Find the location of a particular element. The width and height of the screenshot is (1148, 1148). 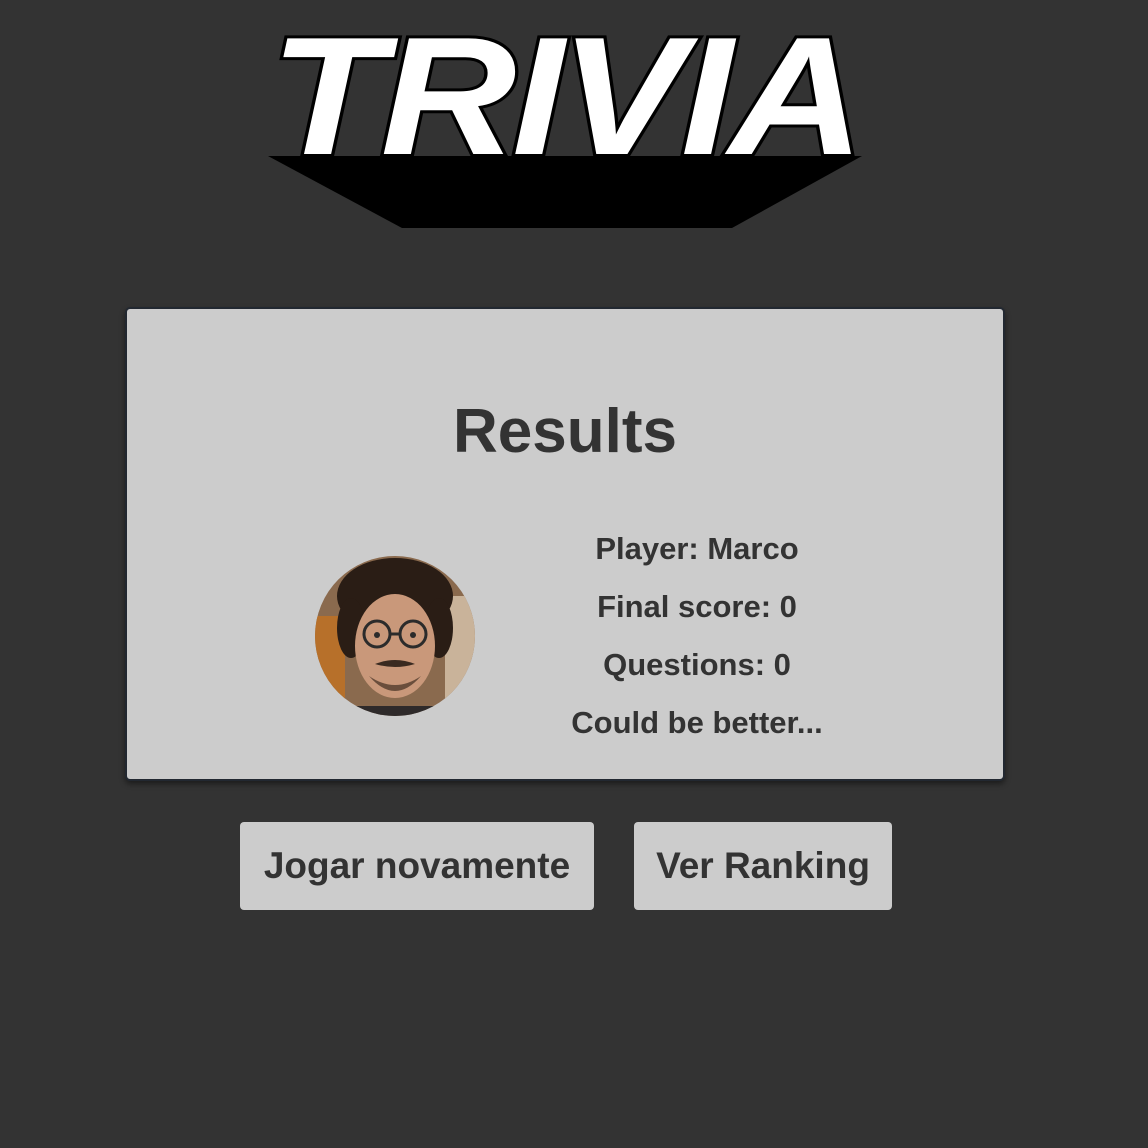

final-score: Final score: 0 is located at coordinates (697, 606).